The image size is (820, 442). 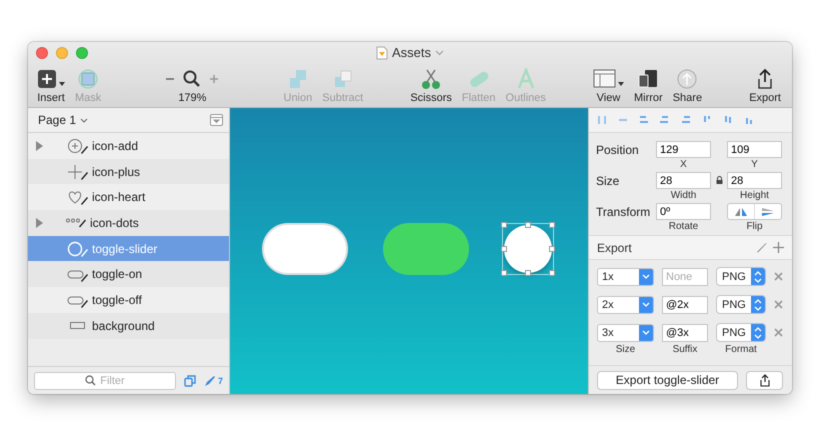 What do you see at coordinates (604, 79) in the screenshot?
I see `view-window-icon` at bounding box center [604, 79].